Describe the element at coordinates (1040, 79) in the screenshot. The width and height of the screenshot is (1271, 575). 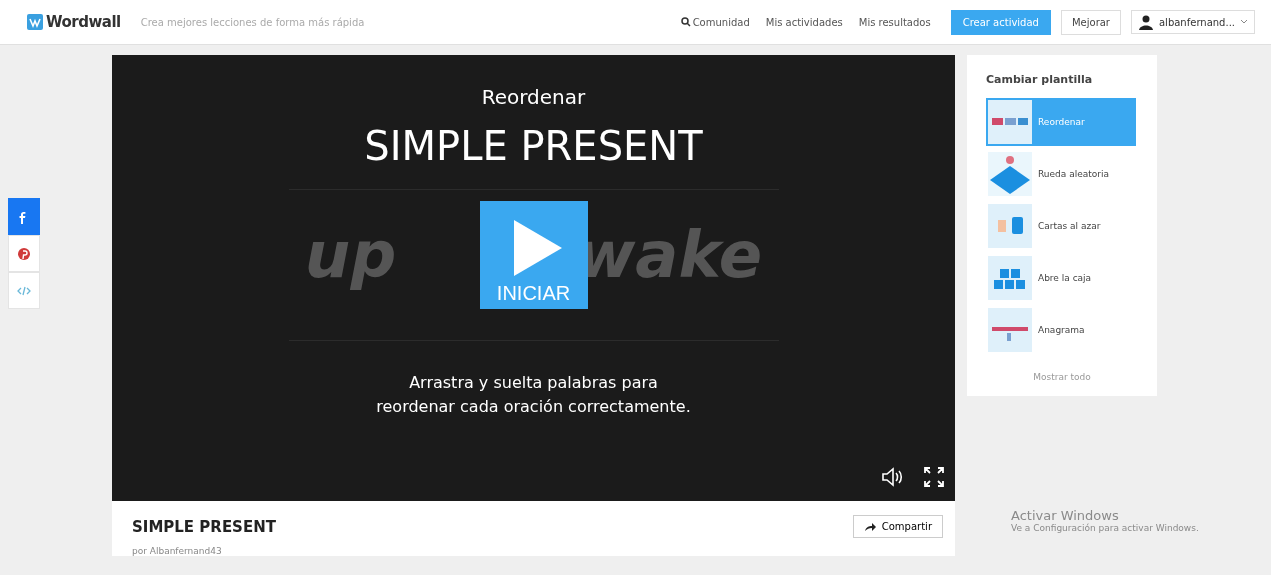
I see `panel-heading: Cambiar plantilla` at that location.